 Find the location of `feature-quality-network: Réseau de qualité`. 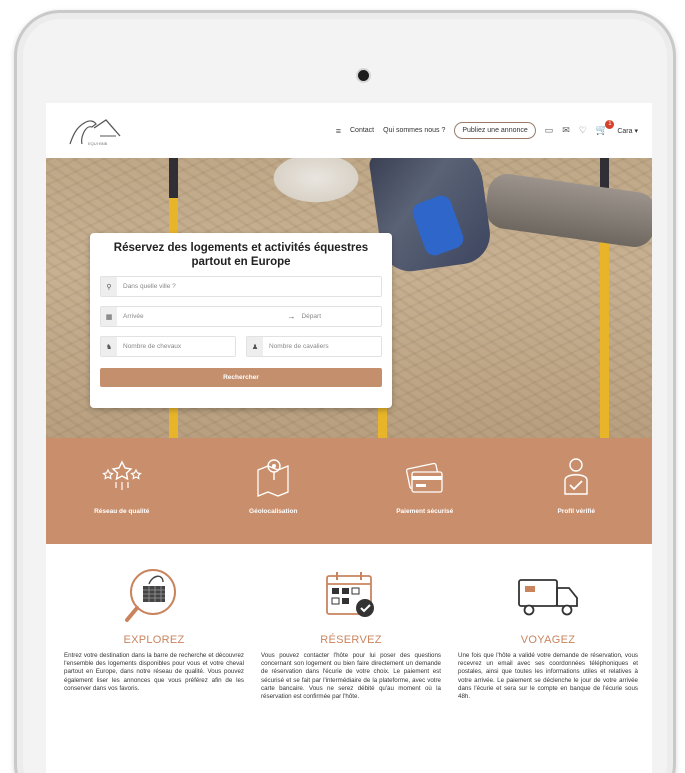

feature-quality-network: Réseau de qualité is located at coordinates (122, 485).